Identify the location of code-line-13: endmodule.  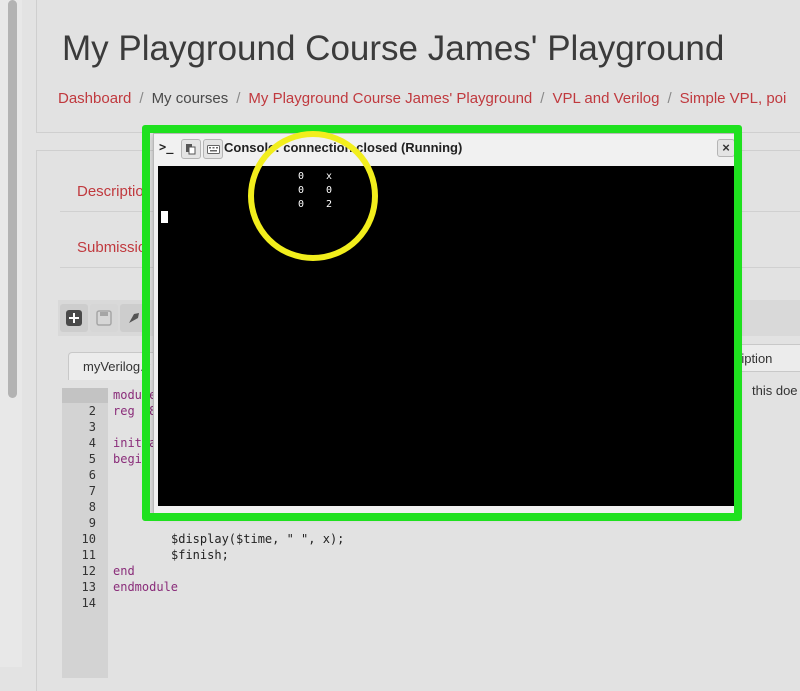
(145, 587).